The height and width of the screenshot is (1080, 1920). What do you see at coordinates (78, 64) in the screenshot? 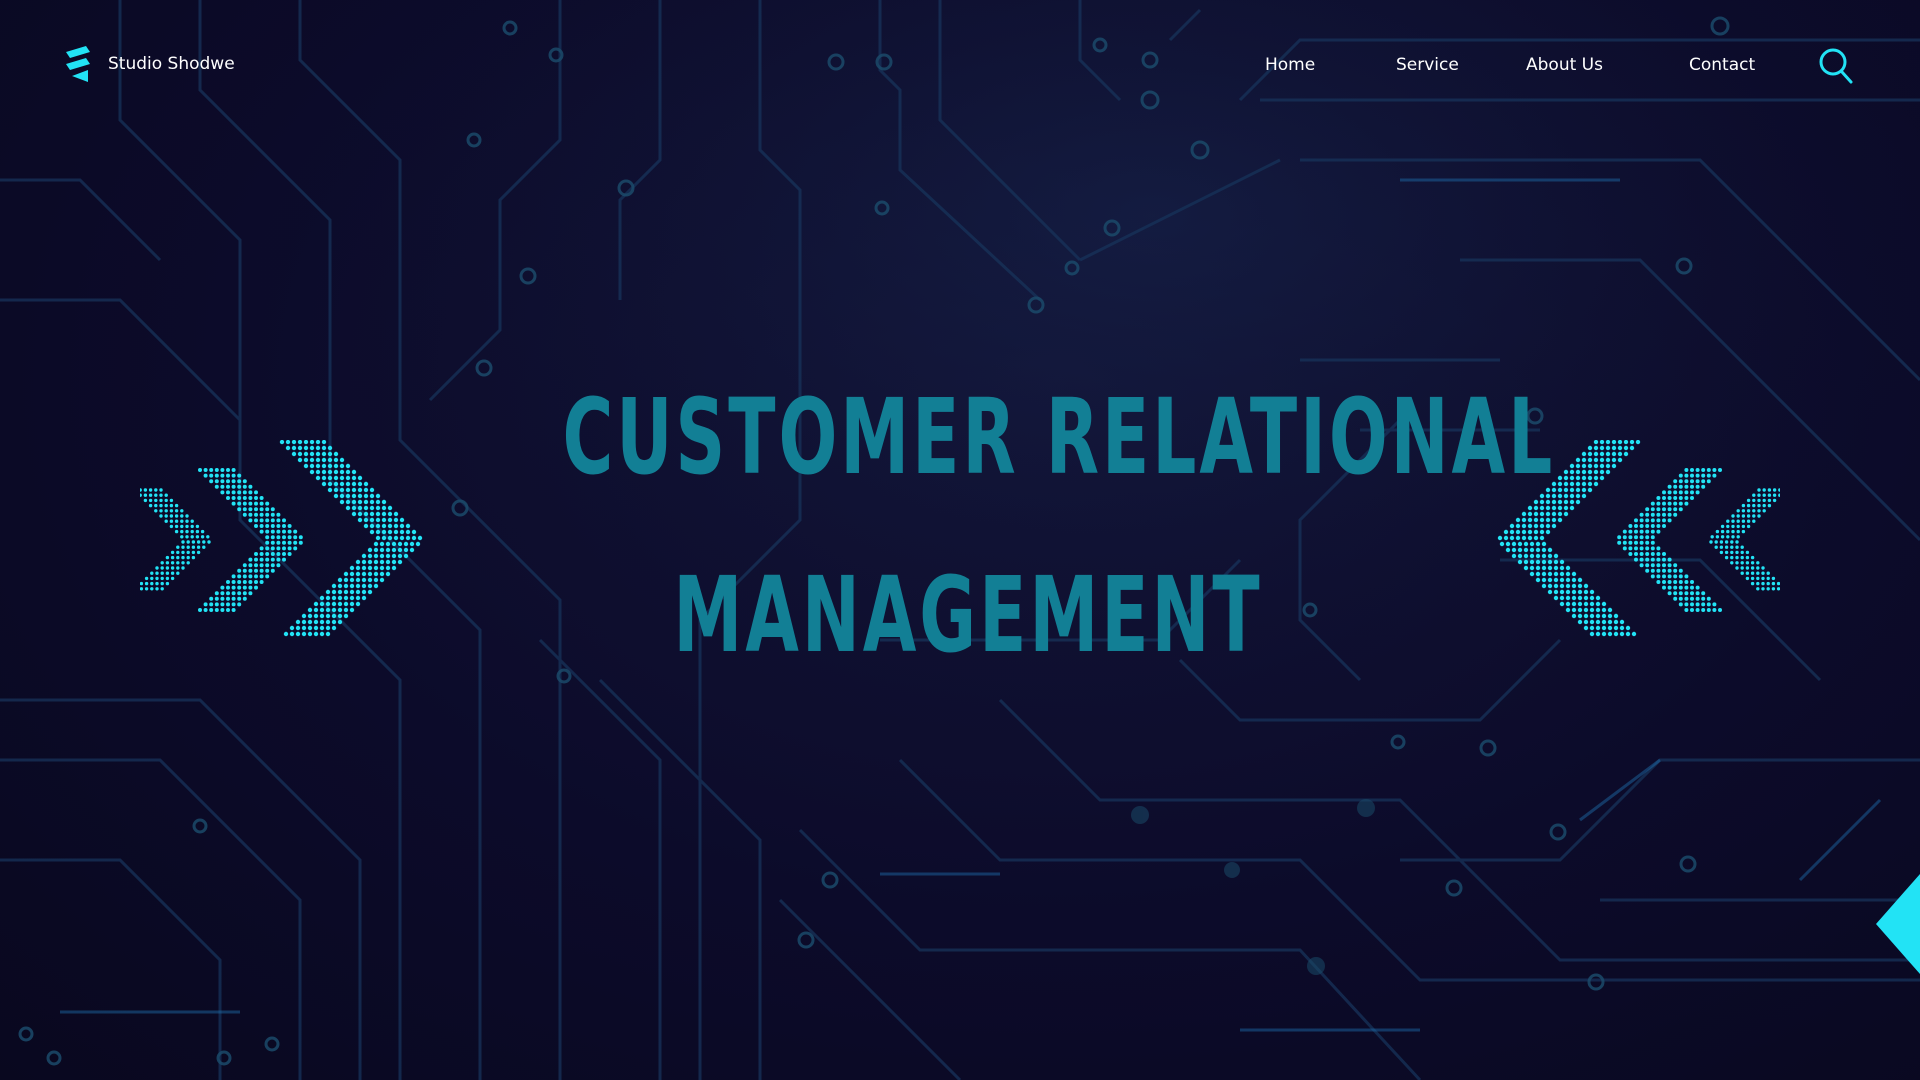
I see `layered-s-logo-icon` at bounding box center [78, 64].